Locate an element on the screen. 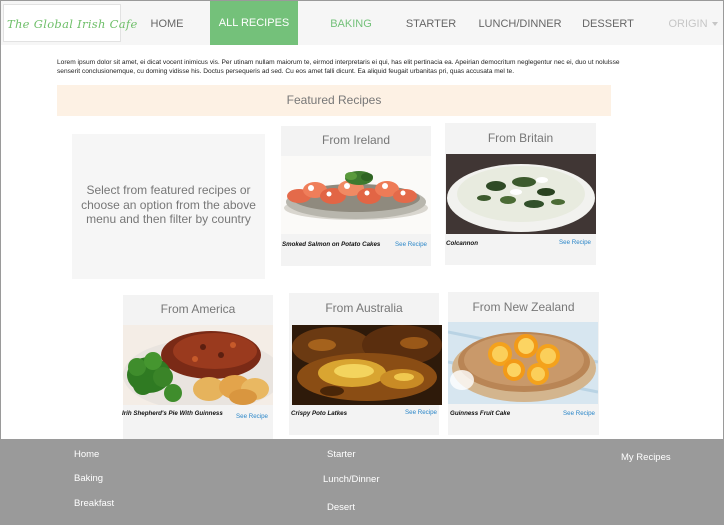 Image resolution: width=724 pixels, height=525 pixels. site-logo-text: The Global Irish Cafe is located at coordinates (72, 24).